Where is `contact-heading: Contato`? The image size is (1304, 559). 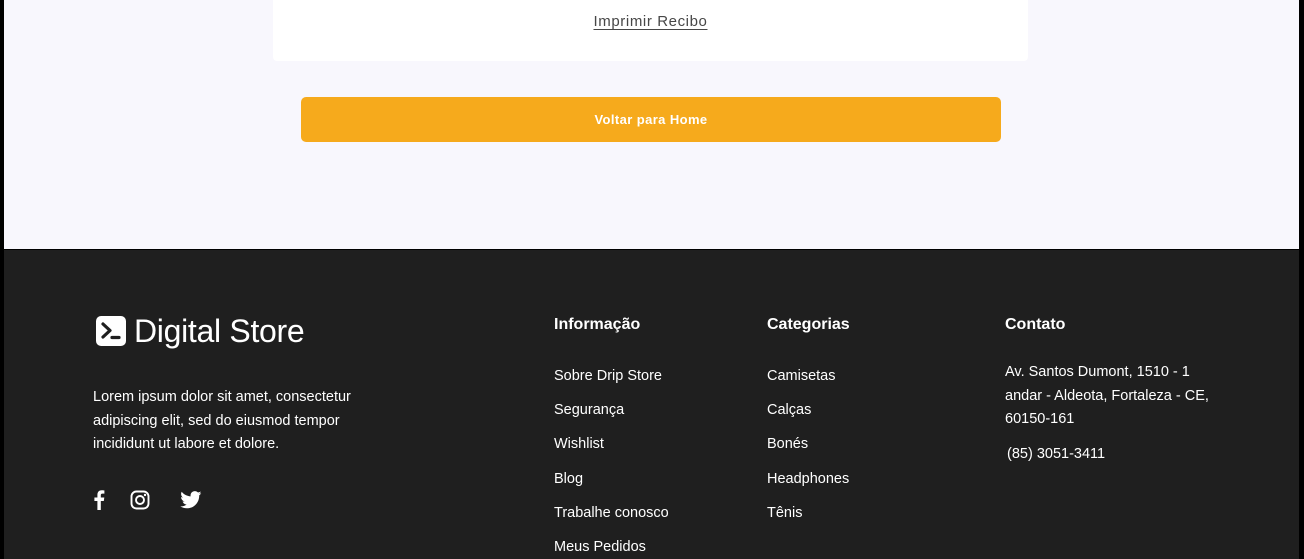 contact-heading: Contato is located at coordinates (1035, 324).